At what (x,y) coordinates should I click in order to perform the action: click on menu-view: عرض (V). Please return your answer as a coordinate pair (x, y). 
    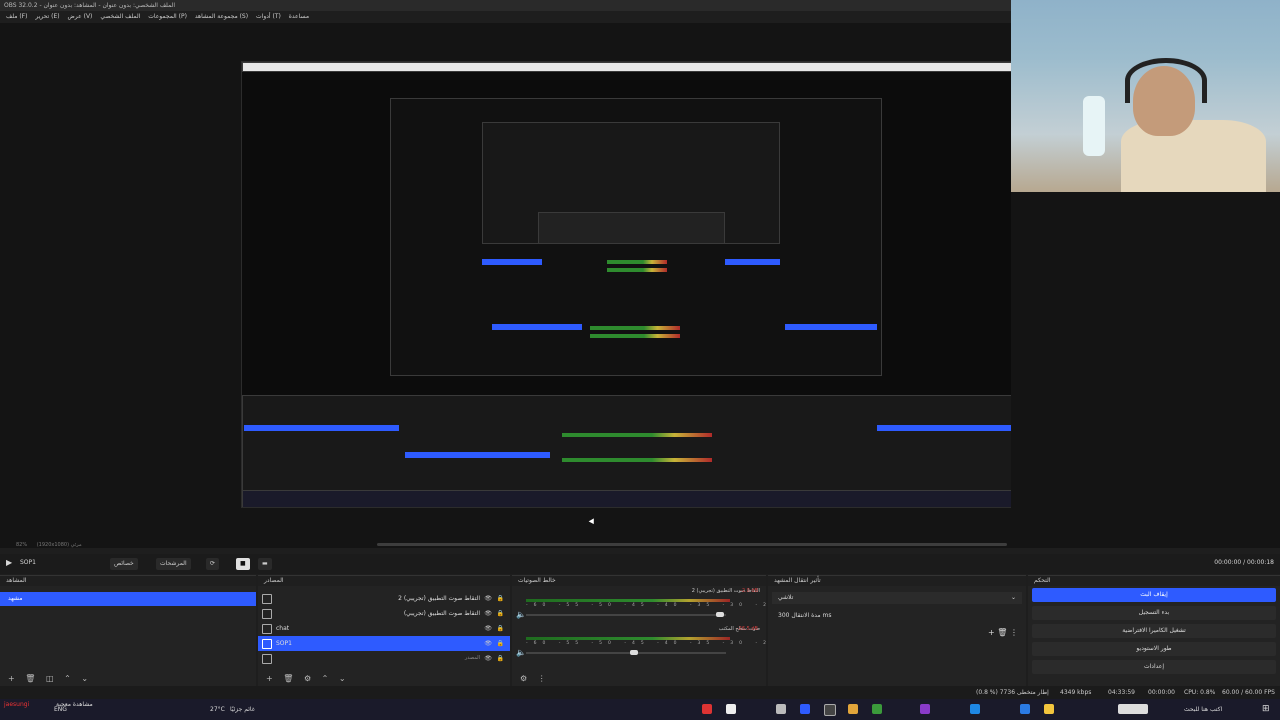
    Looking at the image, I should click on (80, 16).